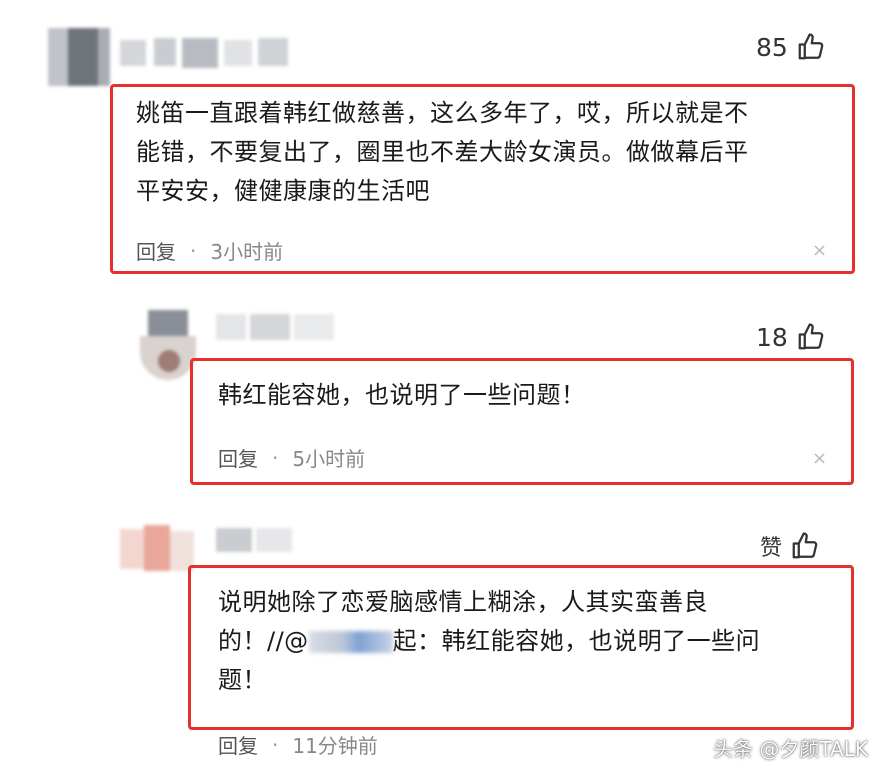  I want to click on timestamp: 3小时前, so click(247, 252).